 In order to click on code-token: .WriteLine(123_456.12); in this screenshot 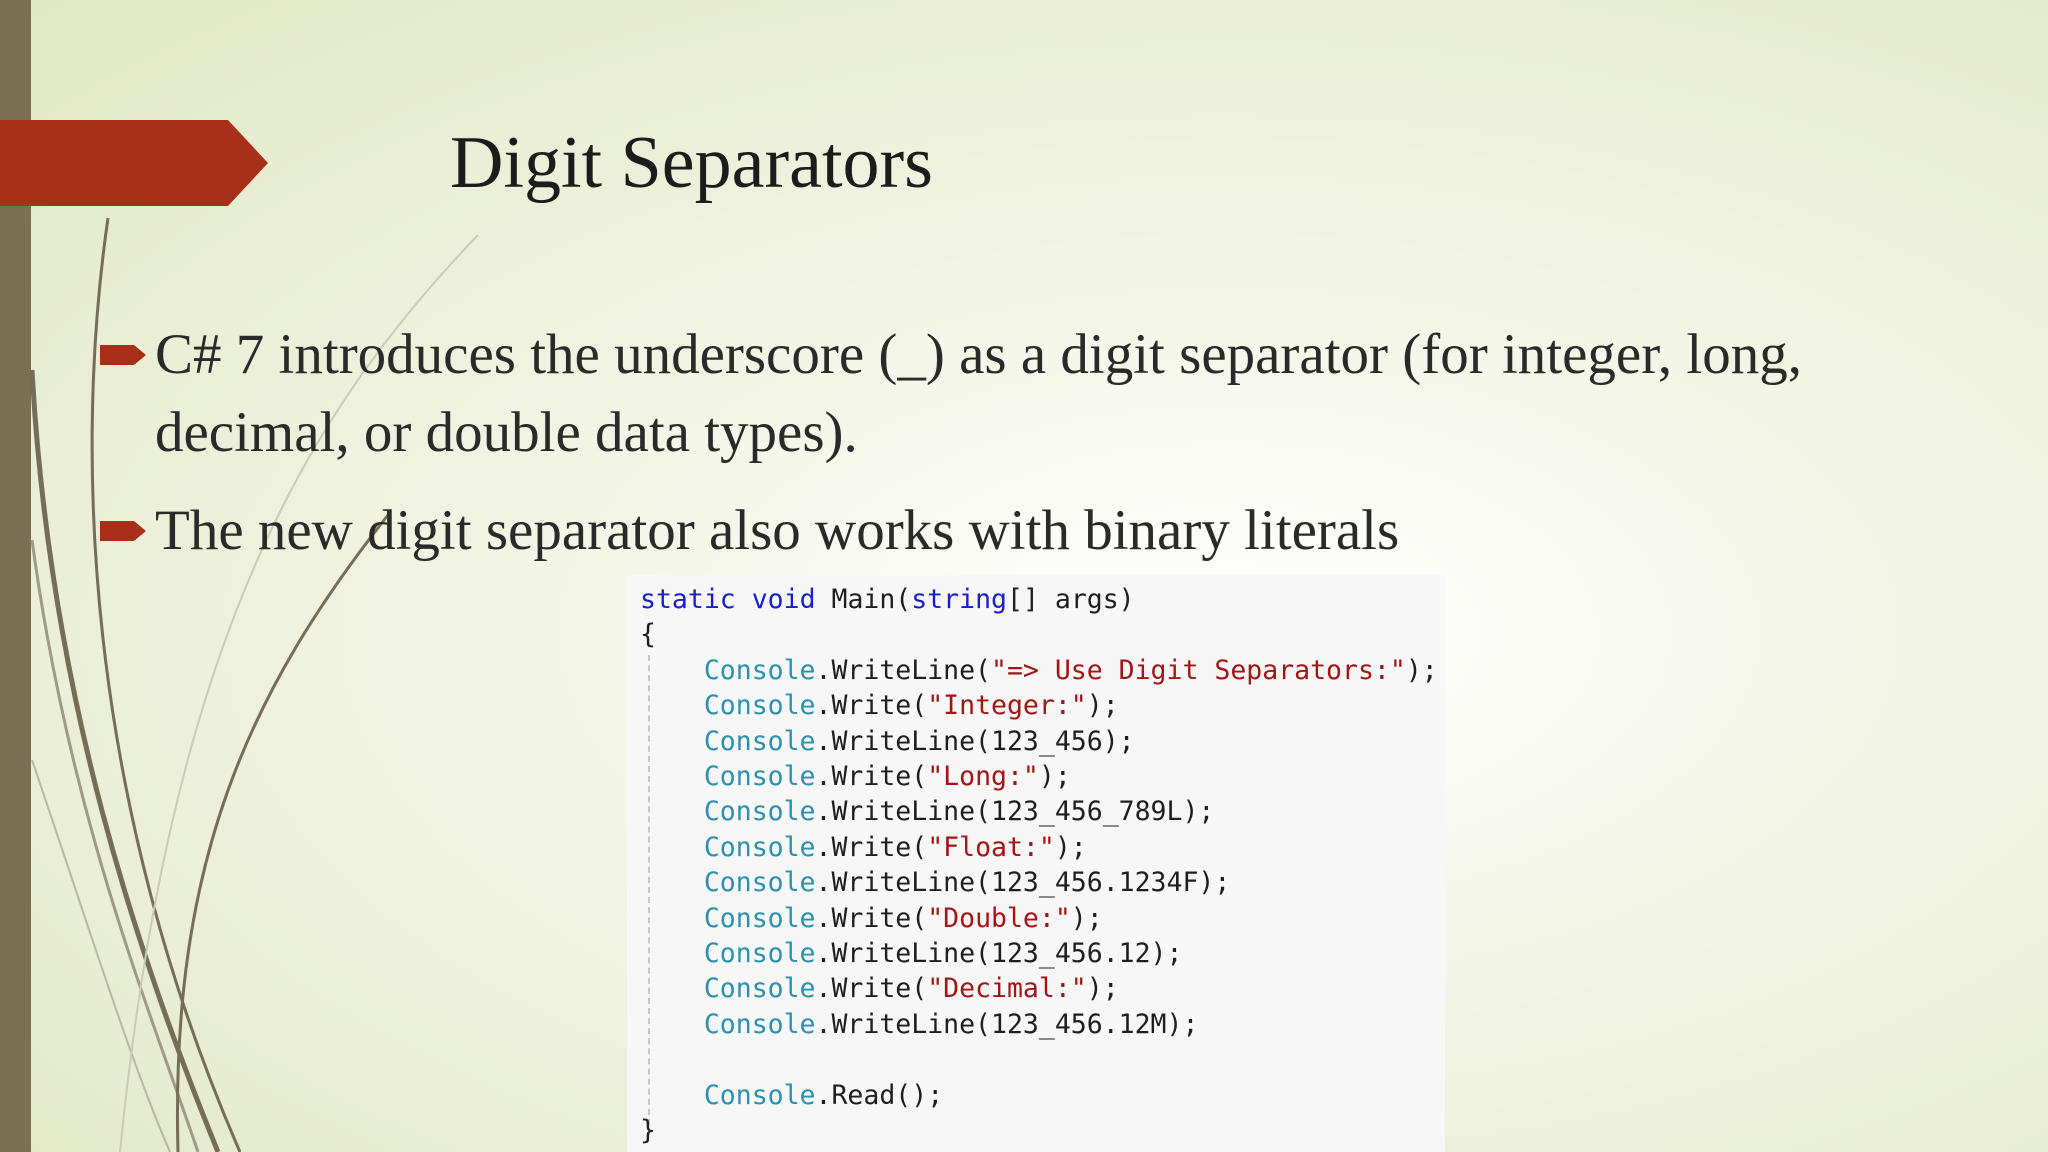, I will do `click(999, 954)`.